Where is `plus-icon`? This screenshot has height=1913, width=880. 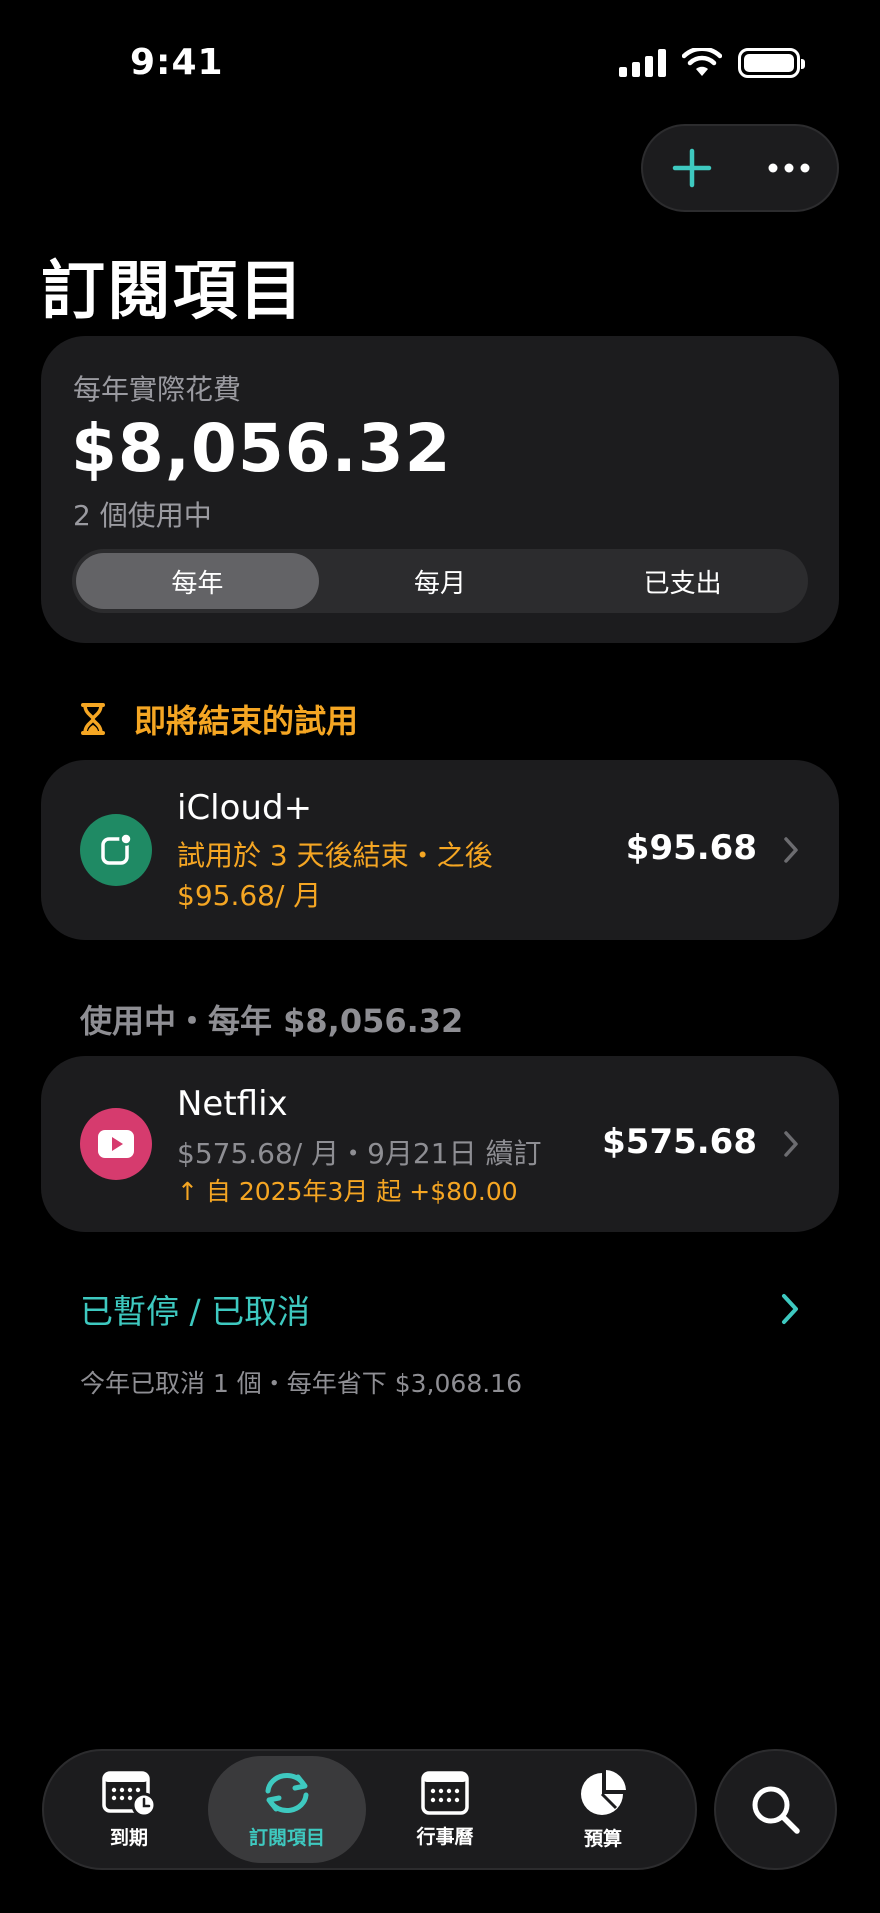 plus-icon is located at coordinates (691, 168).